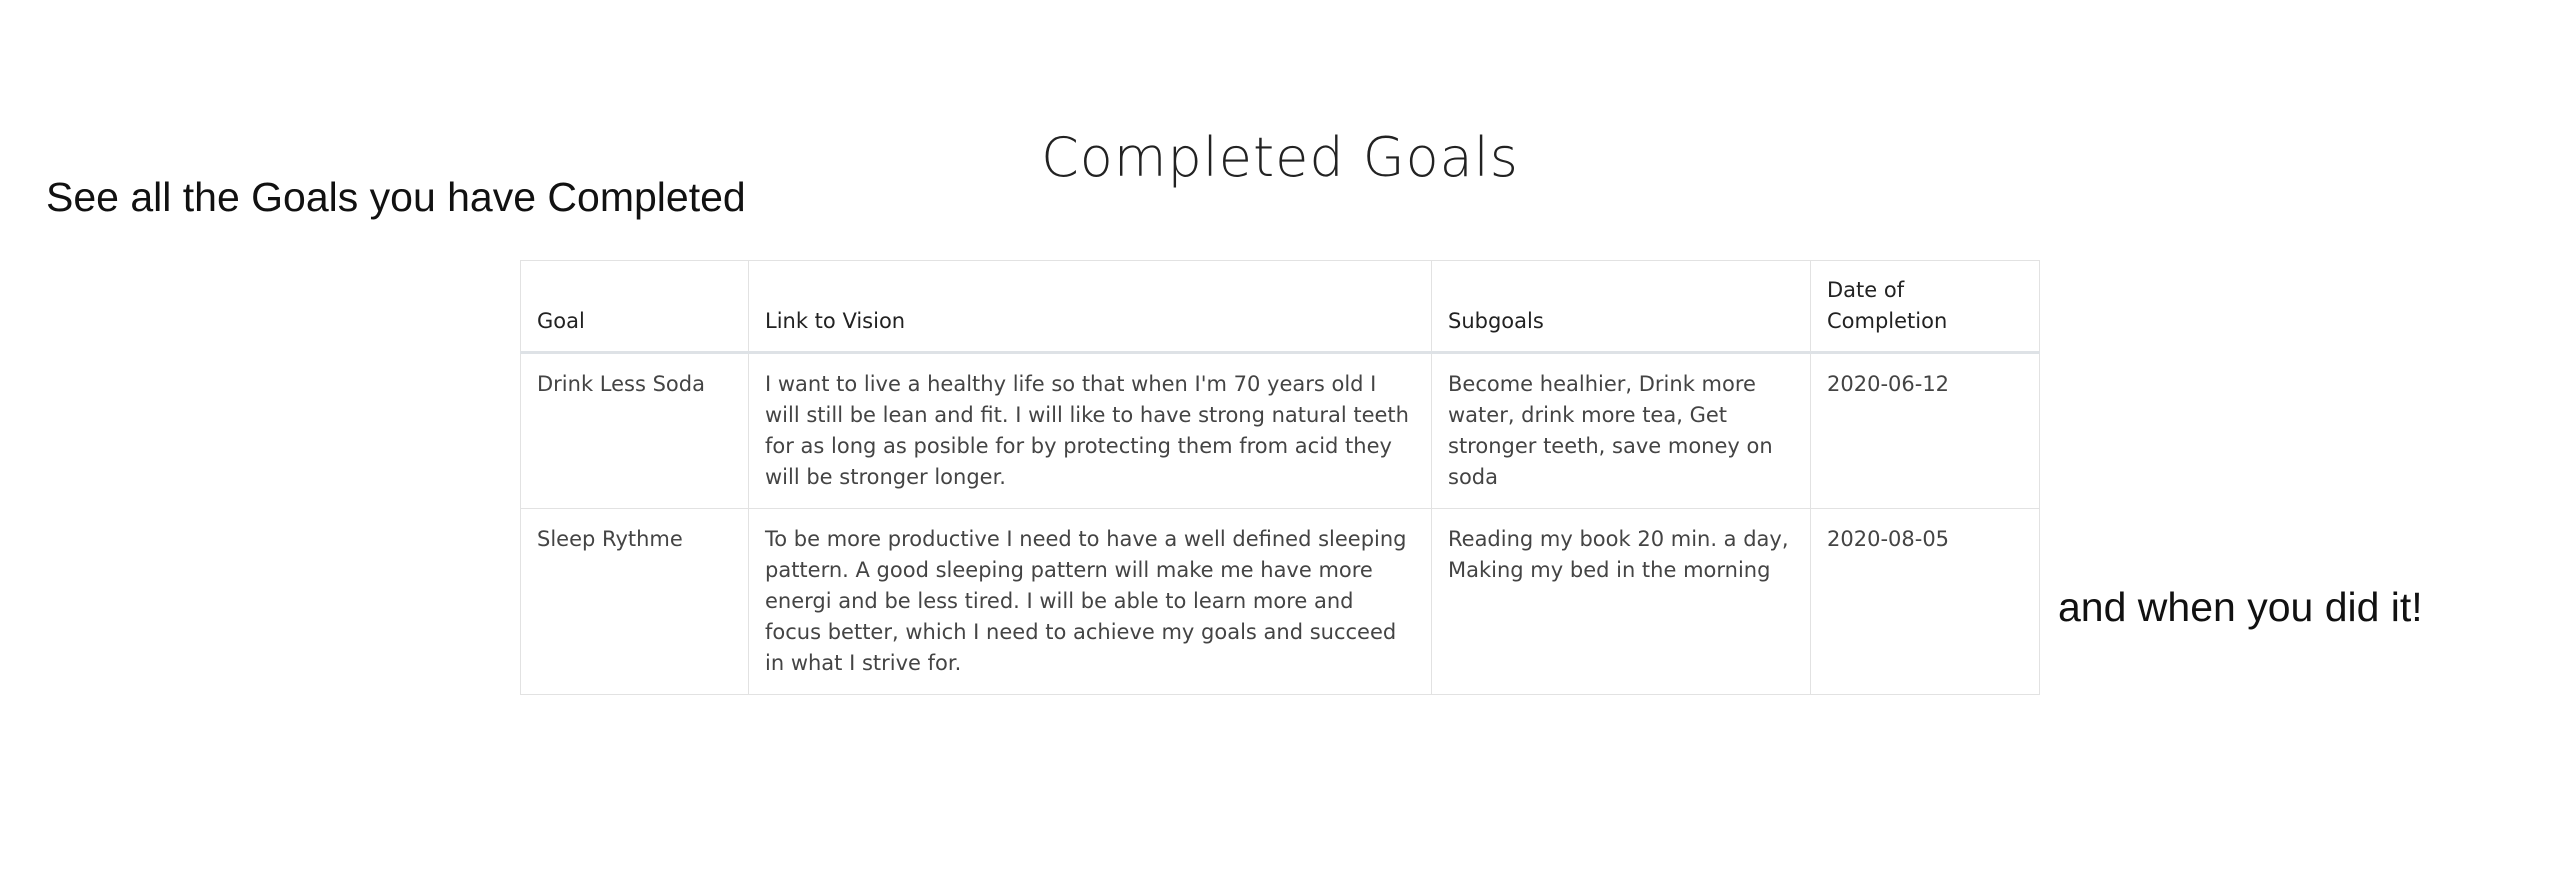 The height and width of the screenshot is (880, 2560). Describe the element at coordinates (1621, 307) in the screenshot. I see `header-subgoals: Subgoals` at that location.